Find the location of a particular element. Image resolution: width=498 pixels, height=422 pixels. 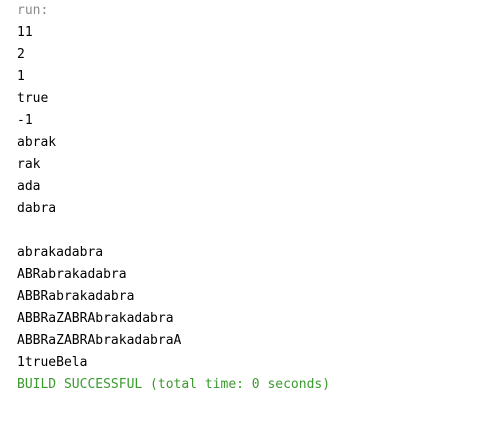

output-line: dabra is located at coordinates (37, 208).